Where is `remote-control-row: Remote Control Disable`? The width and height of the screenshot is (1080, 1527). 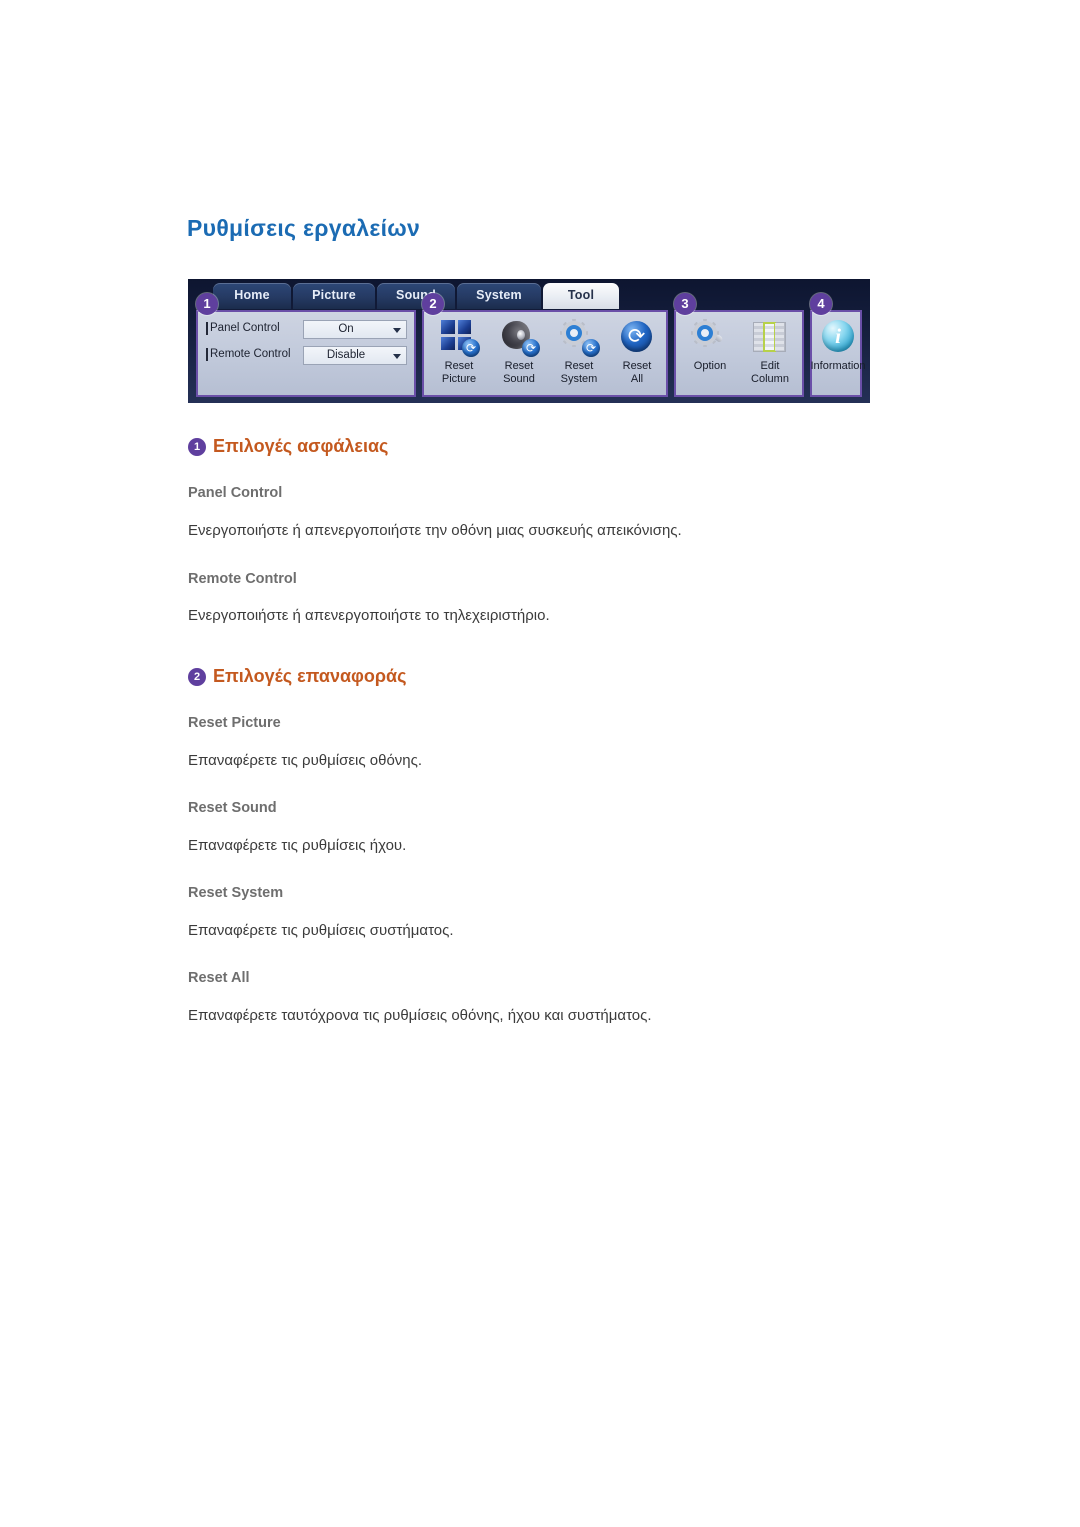
remote-control-row: Remote Control Disable is located at coordinates (306, 355).